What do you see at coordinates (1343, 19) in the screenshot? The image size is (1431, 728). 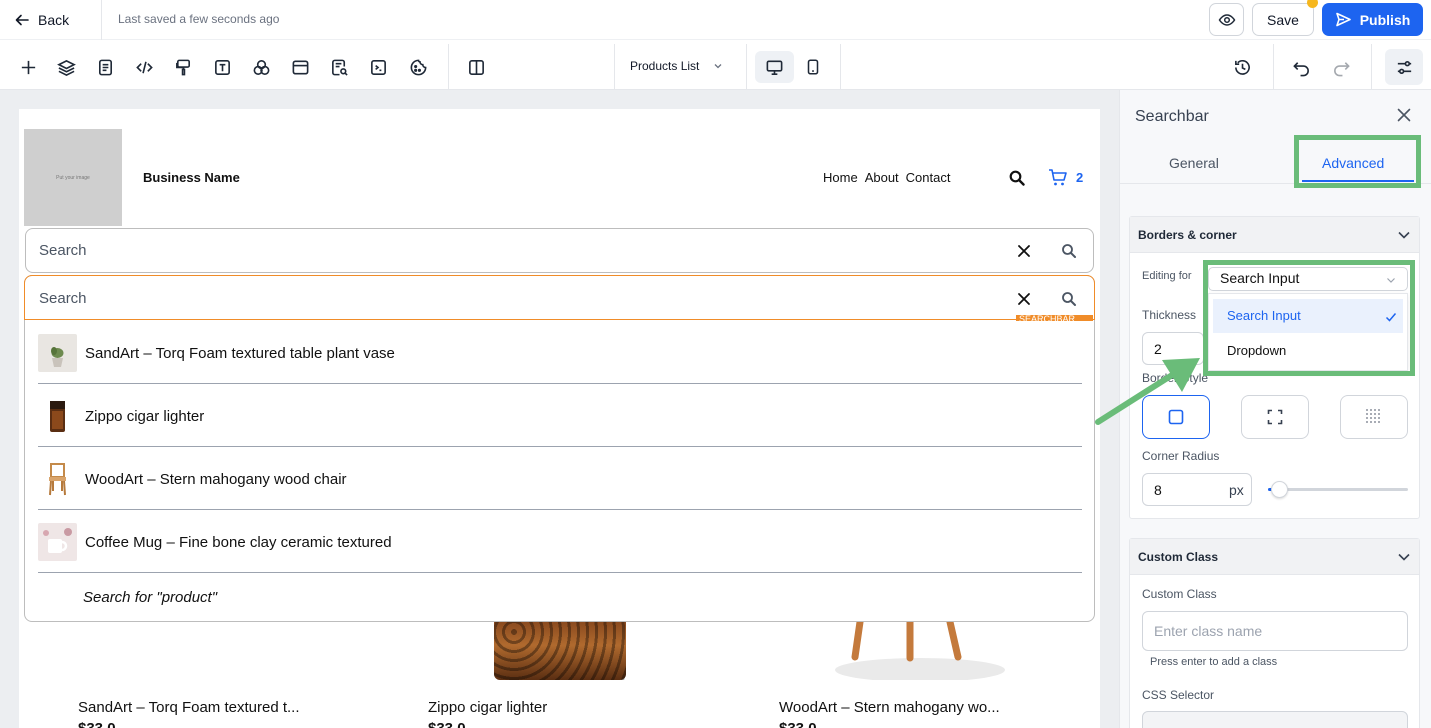 I see `send-icon` at bounding box center [1343, 19].